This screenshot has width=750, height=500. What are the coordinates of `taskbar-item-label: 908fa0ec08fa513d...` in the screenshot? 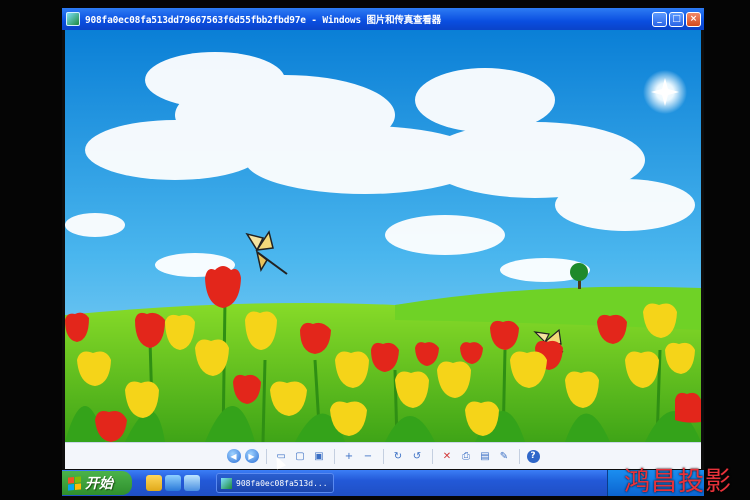 It's located at (282, 483).